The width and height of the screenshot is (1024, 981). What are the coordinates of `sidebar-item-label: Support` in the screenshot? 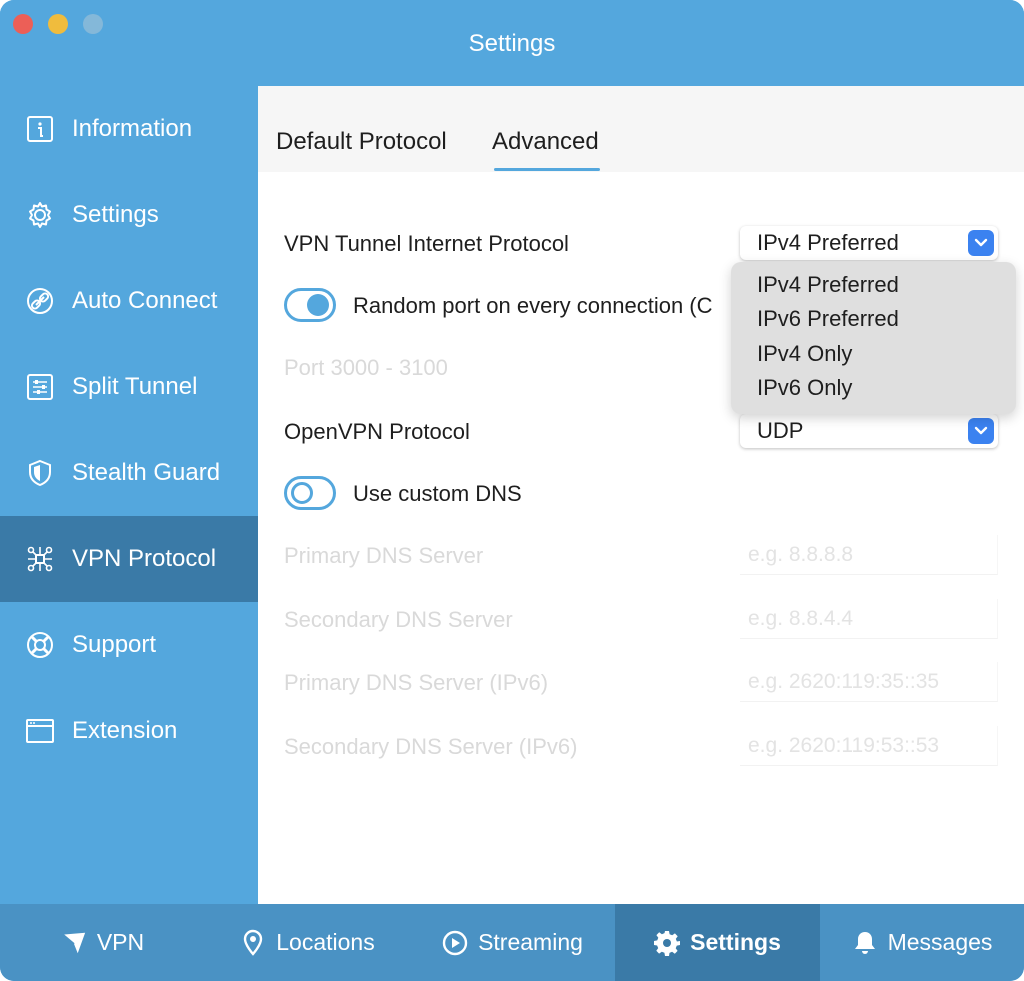 It's located at (114, 644).